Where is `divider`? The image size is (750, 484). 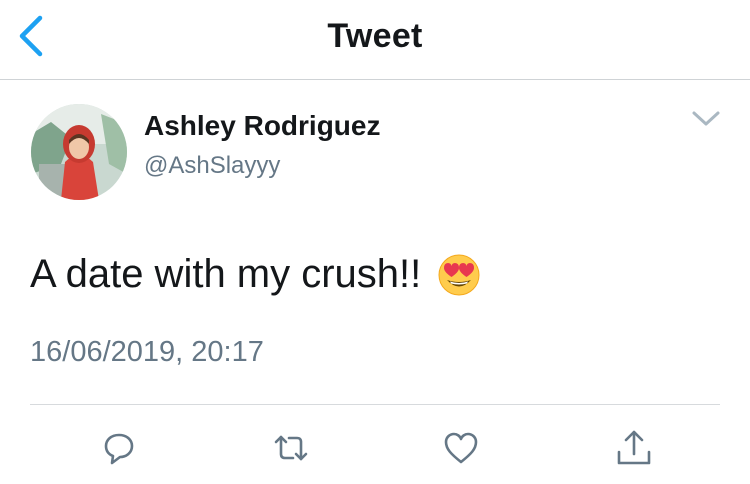 divider is located at coordinates (375, 404).